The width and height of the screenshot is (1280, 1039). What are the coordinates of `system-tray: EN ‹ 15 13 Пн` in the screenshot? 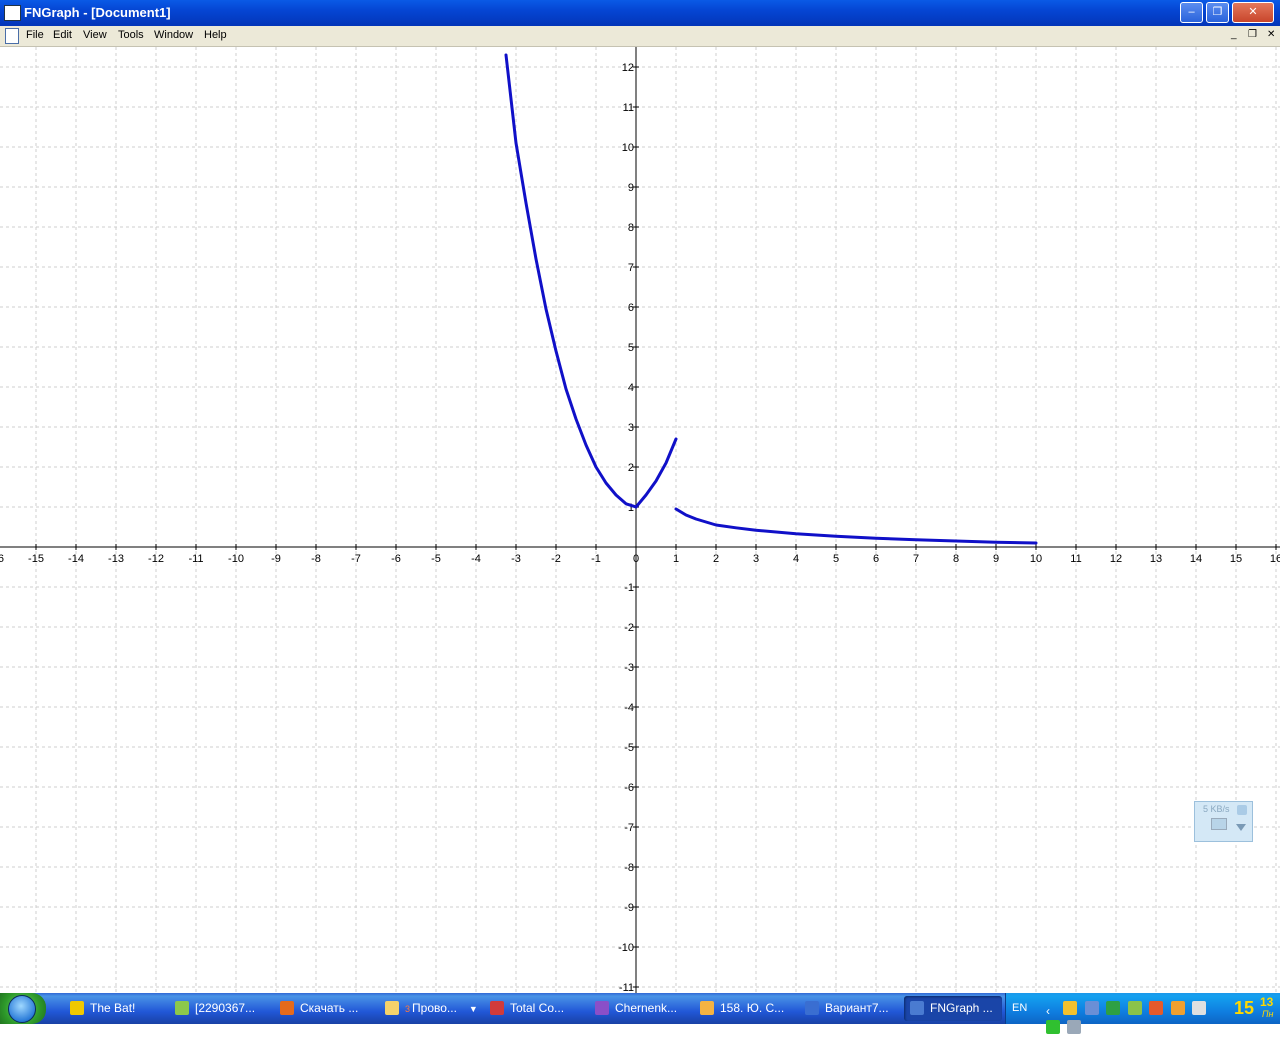 It's located at (1142, 1013).